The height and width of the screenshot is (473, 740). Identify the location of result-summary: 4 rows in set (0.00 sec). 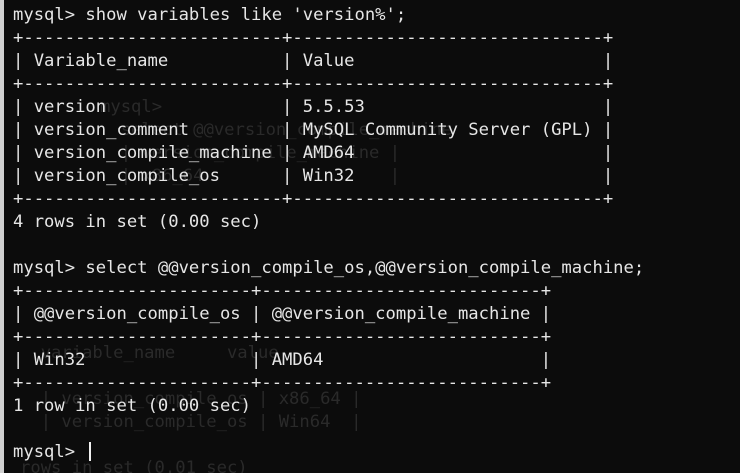
(137, 222).